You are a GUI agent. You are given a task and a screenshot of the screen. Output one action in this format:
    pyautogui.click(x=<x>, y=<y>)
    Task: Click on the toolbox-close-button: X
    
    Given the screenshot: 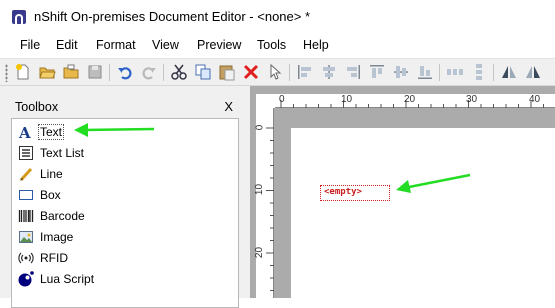 What is the action you would take?
    pyautogui.click(x=228, y=106)
    